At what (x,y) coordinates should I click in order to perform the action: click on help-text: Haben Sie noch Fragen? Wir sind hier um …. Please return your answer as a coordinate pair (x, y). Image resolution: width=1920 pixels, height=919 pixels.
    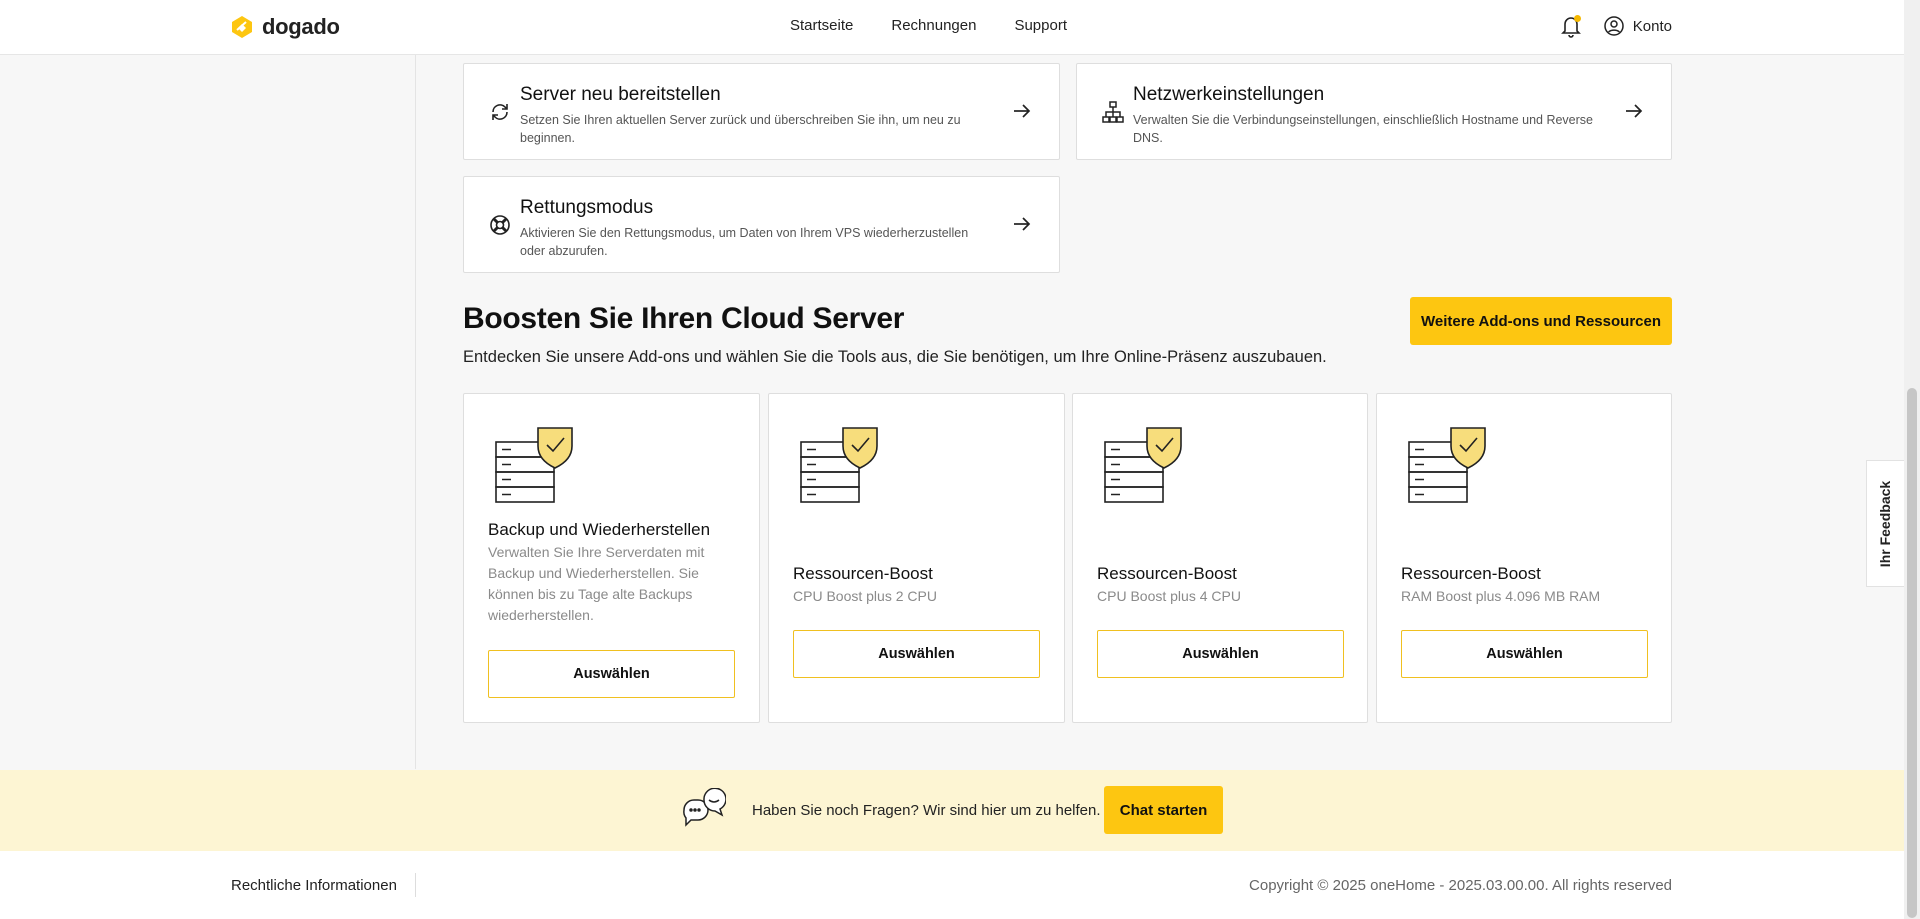
    Looking at the image, I should click on (926, 810).